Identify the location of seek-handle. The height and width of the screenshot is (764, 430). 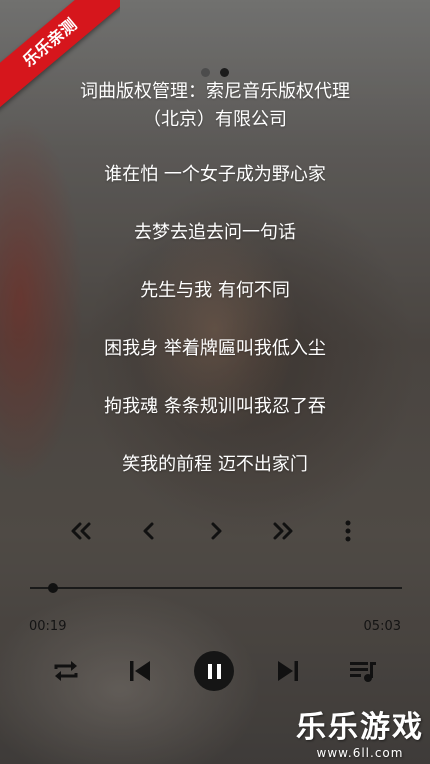
(53, 588).